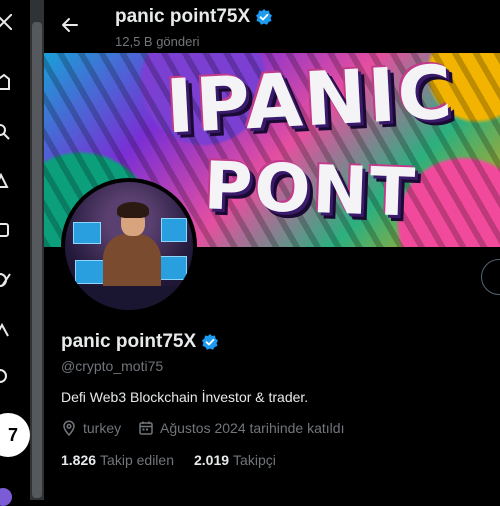 Image resolution: width=500 pixels, height=506 pixels. I want to click on location-pin-icon, so click(69, 428).